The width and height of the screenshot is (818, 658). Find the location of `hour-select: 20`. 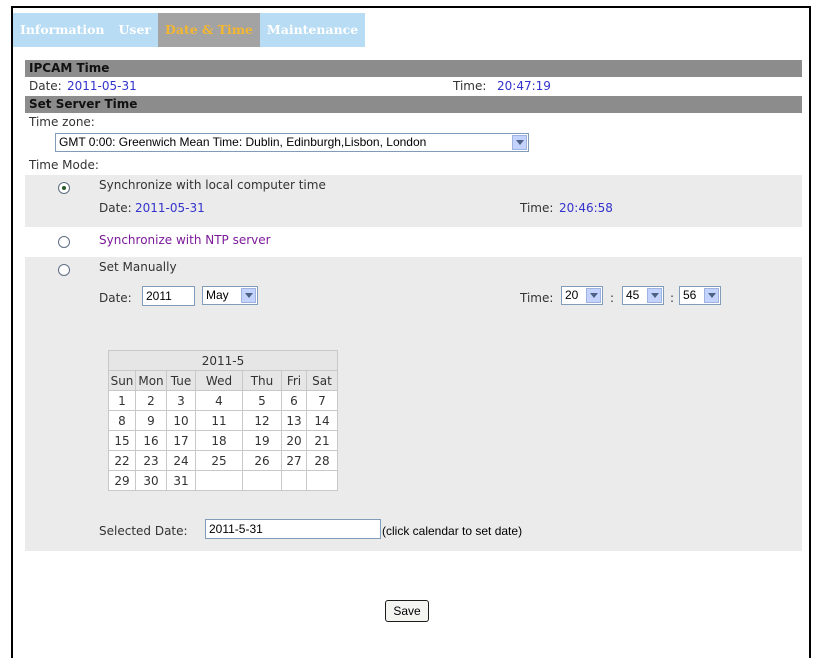

hour-select: 20 is located at coordinates (582, 295).